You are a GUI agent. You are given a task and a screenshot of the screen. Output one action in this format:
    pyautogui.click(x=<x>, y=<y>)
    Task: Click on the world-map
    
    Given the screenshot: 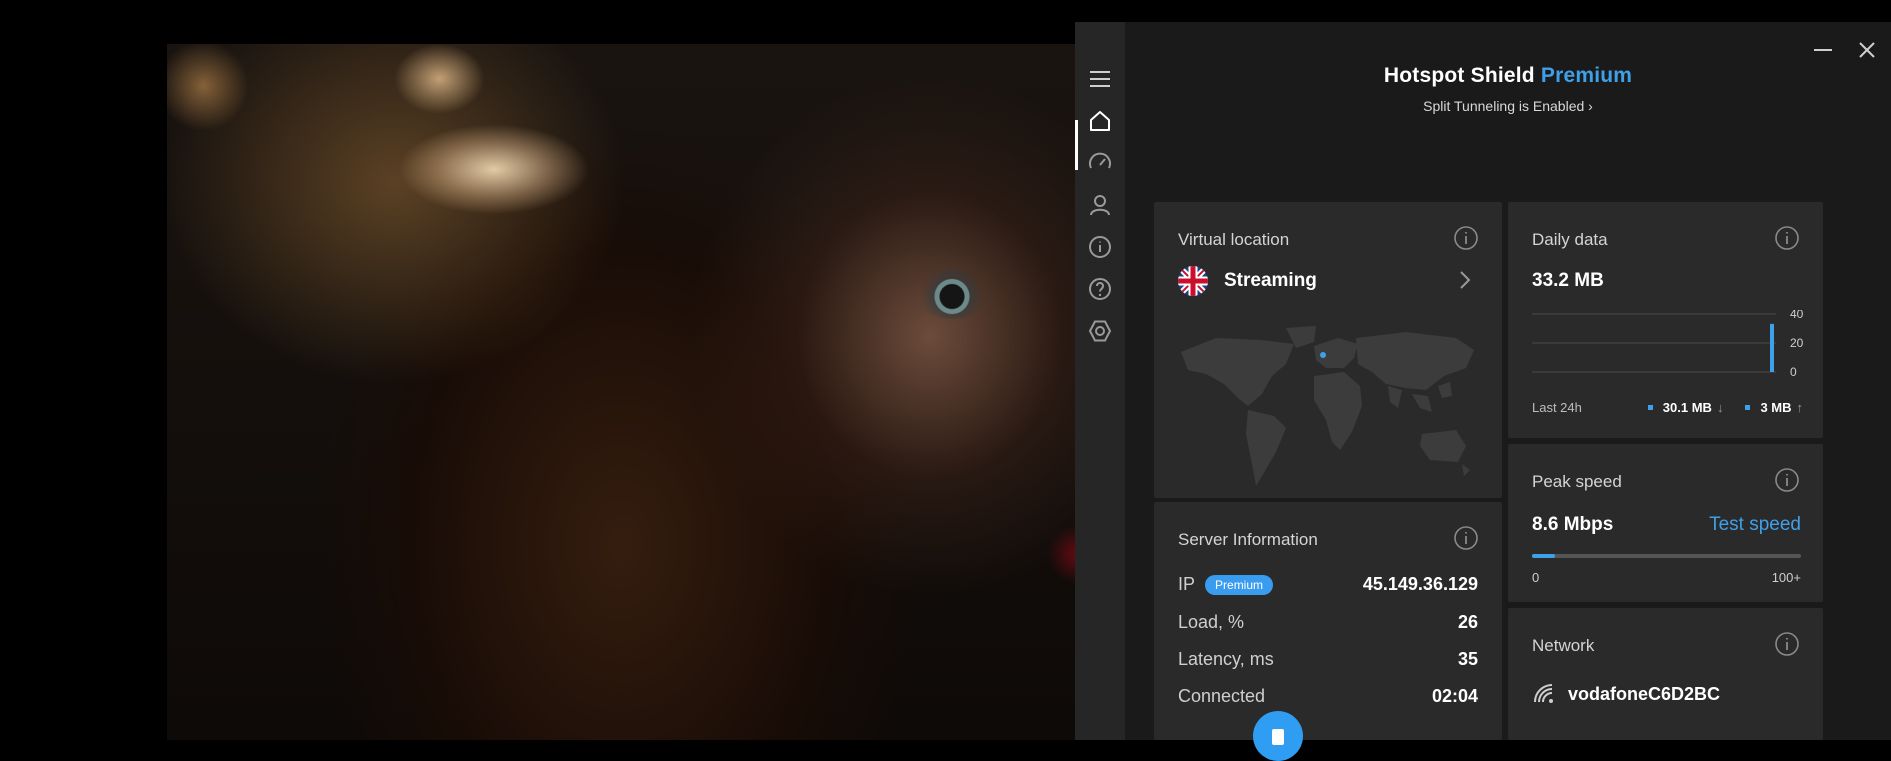 What is the action you would take?
    pyautogui.click(x=1330, y=407)
    